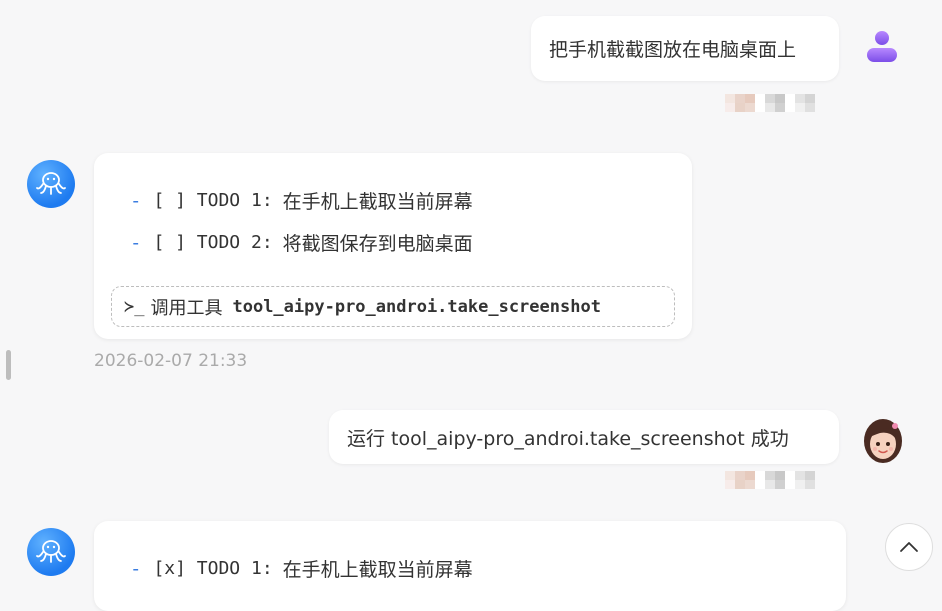 This screenshot has width=942, height=611. I want to click on todo-checkbox: [x] TODO 1:, so click(213, 568).